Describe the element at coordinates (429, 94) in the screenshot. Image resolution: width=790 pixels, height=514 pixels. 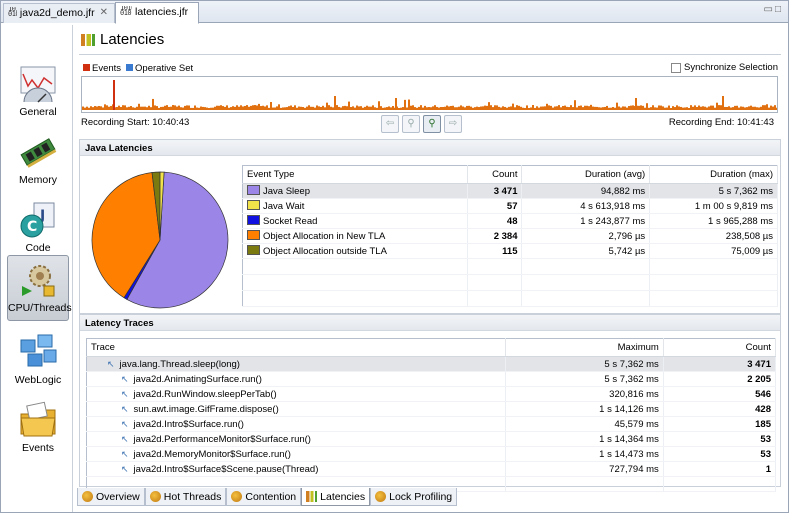
I see `event-timeline-strip` at that location.